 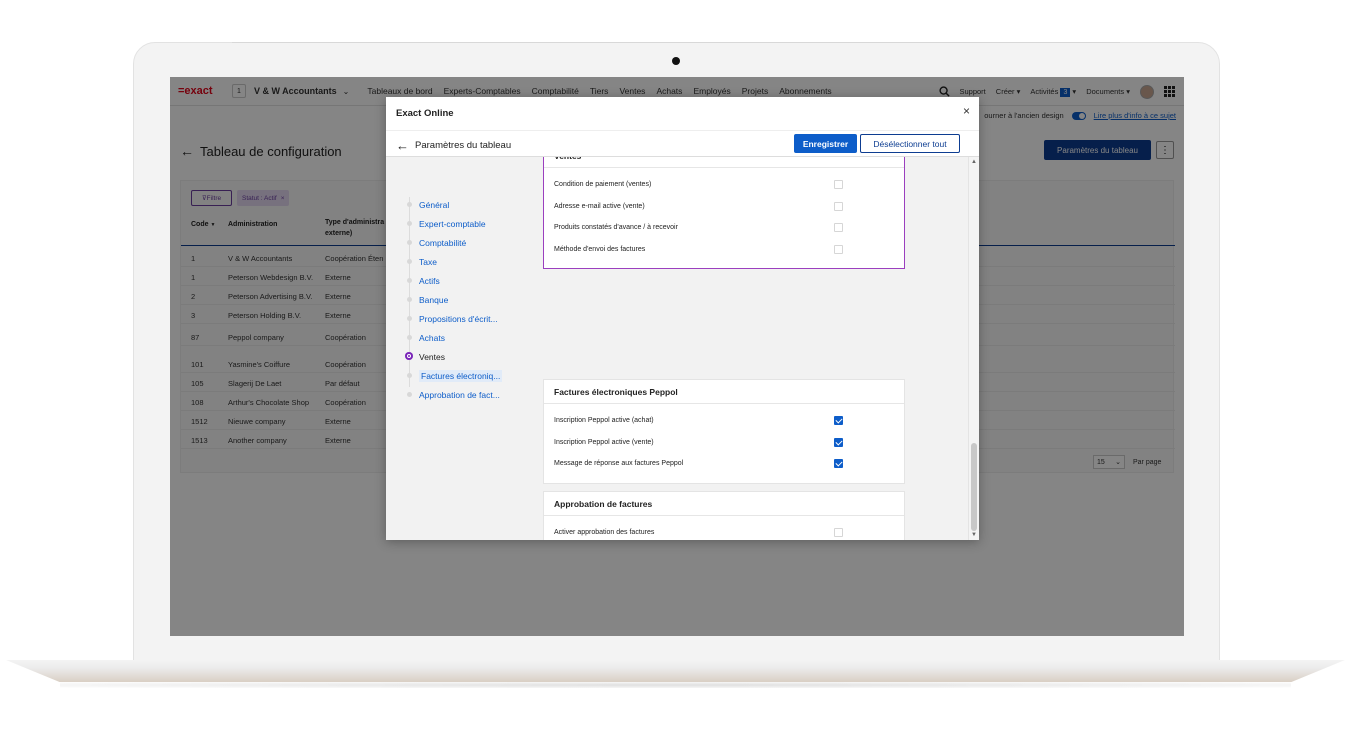 What do you see at coordinates (443, 242) in the screenshot?
I see `section-nav-label: Comptabilité` at bounding box center [443, 242].